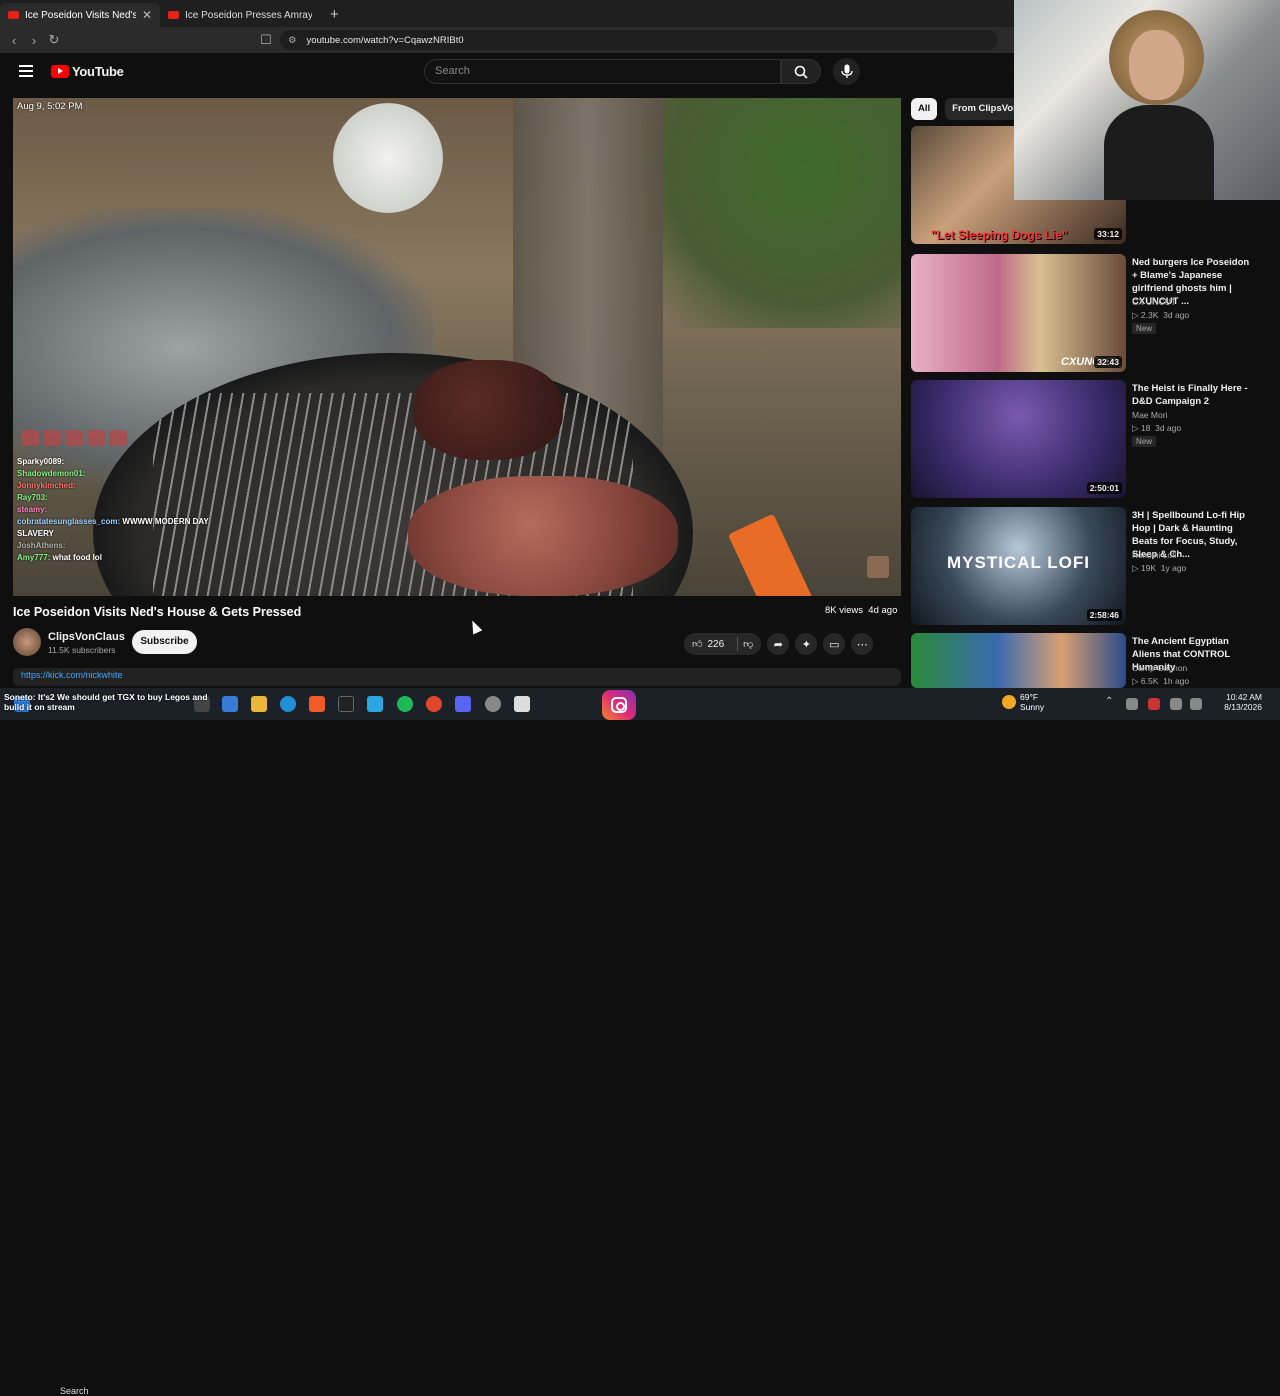 Image resolution: width=1280 pixels, height=1396 pixels. Describe the element at coordinates (32, 497) in the screenshot. I see `chat-line: Ray703:` at that location.